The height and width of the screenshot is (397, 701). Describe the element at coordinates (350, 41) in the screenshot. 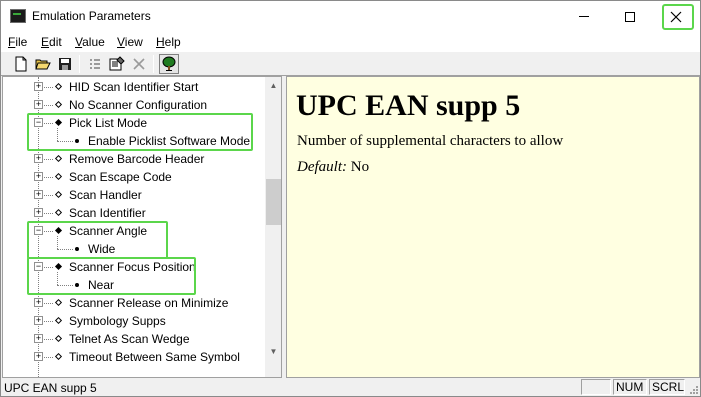

I see `menu-bar: File Edit Value View Help` at that location.